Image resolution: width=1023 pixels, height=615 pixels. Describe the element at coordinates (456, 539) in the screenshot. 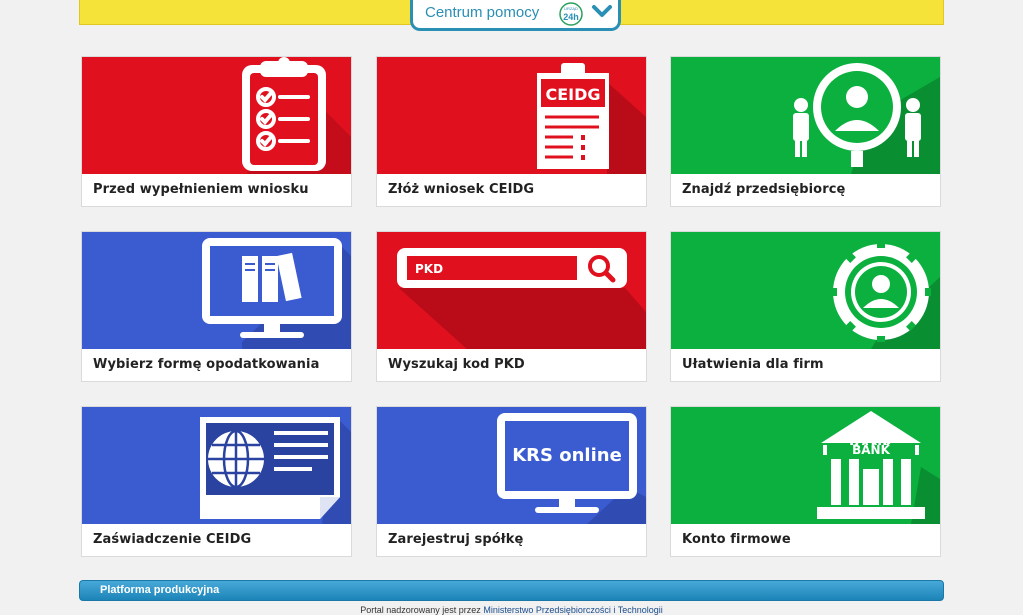

I see `tile-label: Zarejestruj spółkę` at that location.